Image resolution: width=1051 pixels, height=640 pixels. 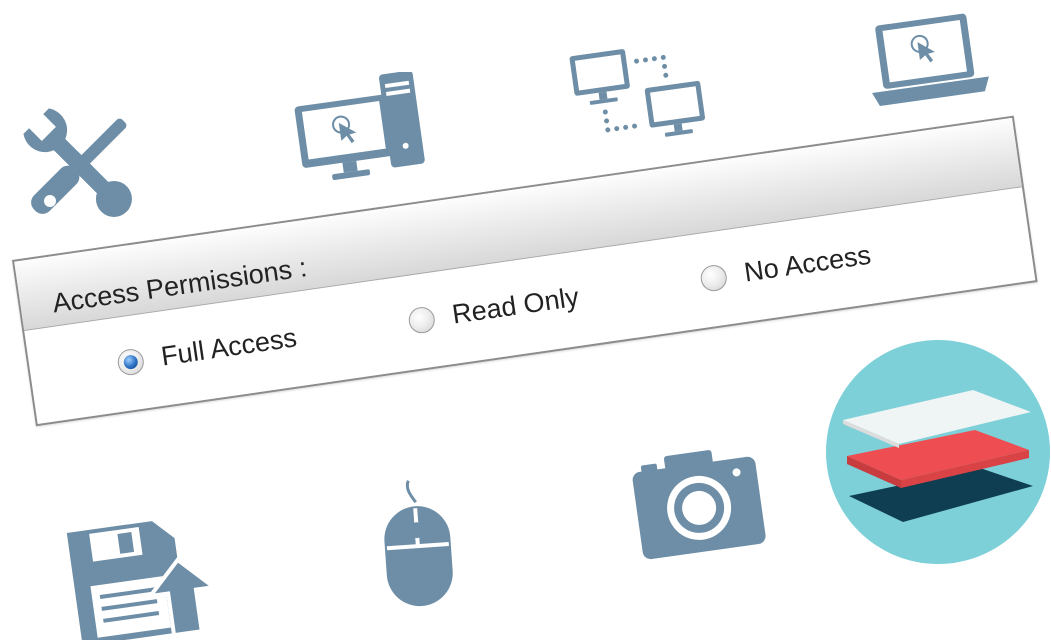 I want to click on no-access-radio, so click(x=713, y=277).